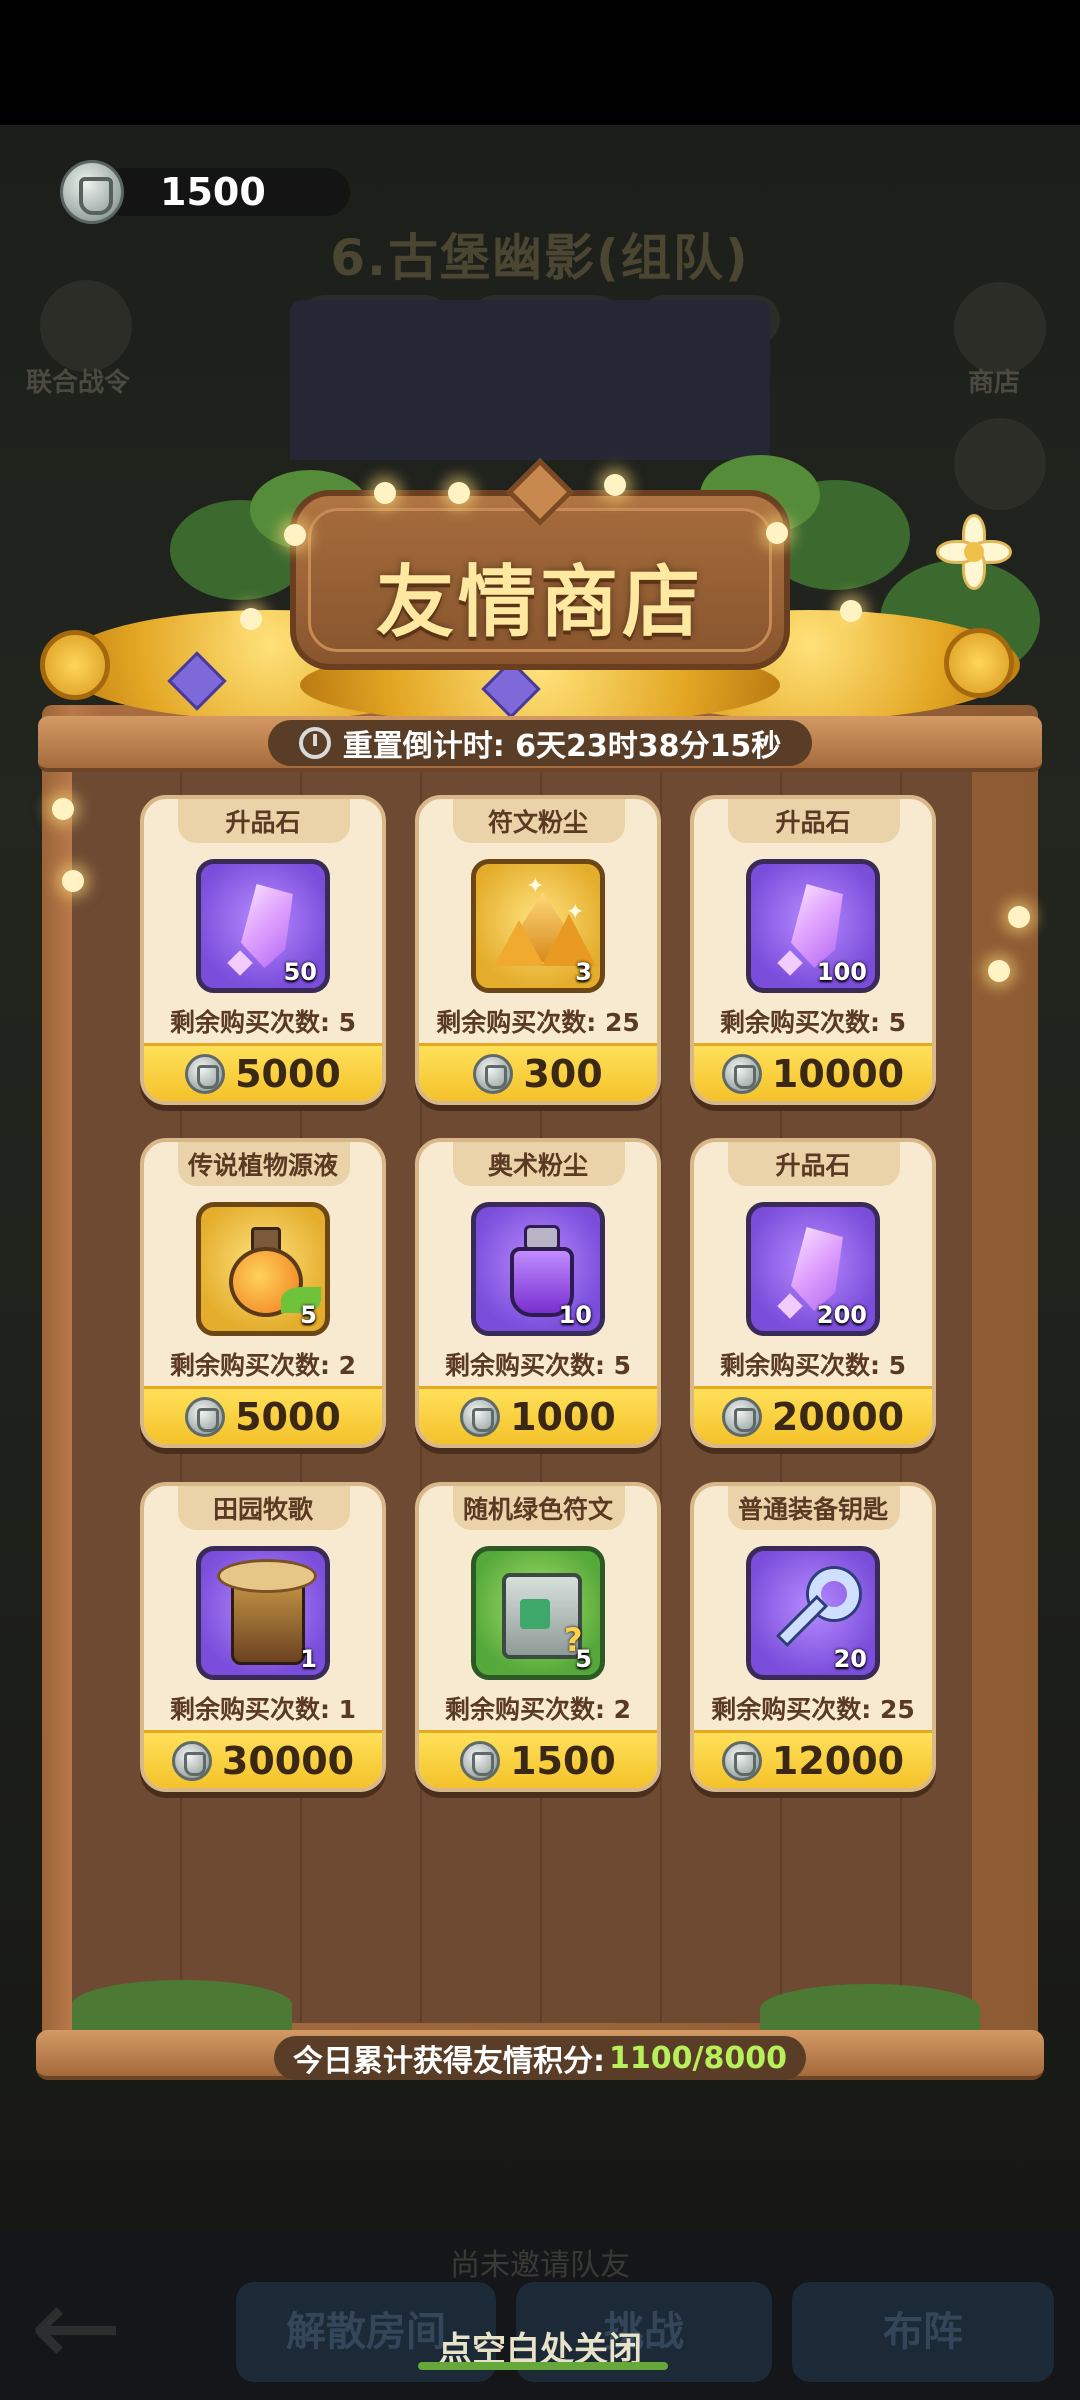 This screenshot has width=1080, height=2400. I want to click on upgrade-stone-icon: 200, so click(813, 1269).